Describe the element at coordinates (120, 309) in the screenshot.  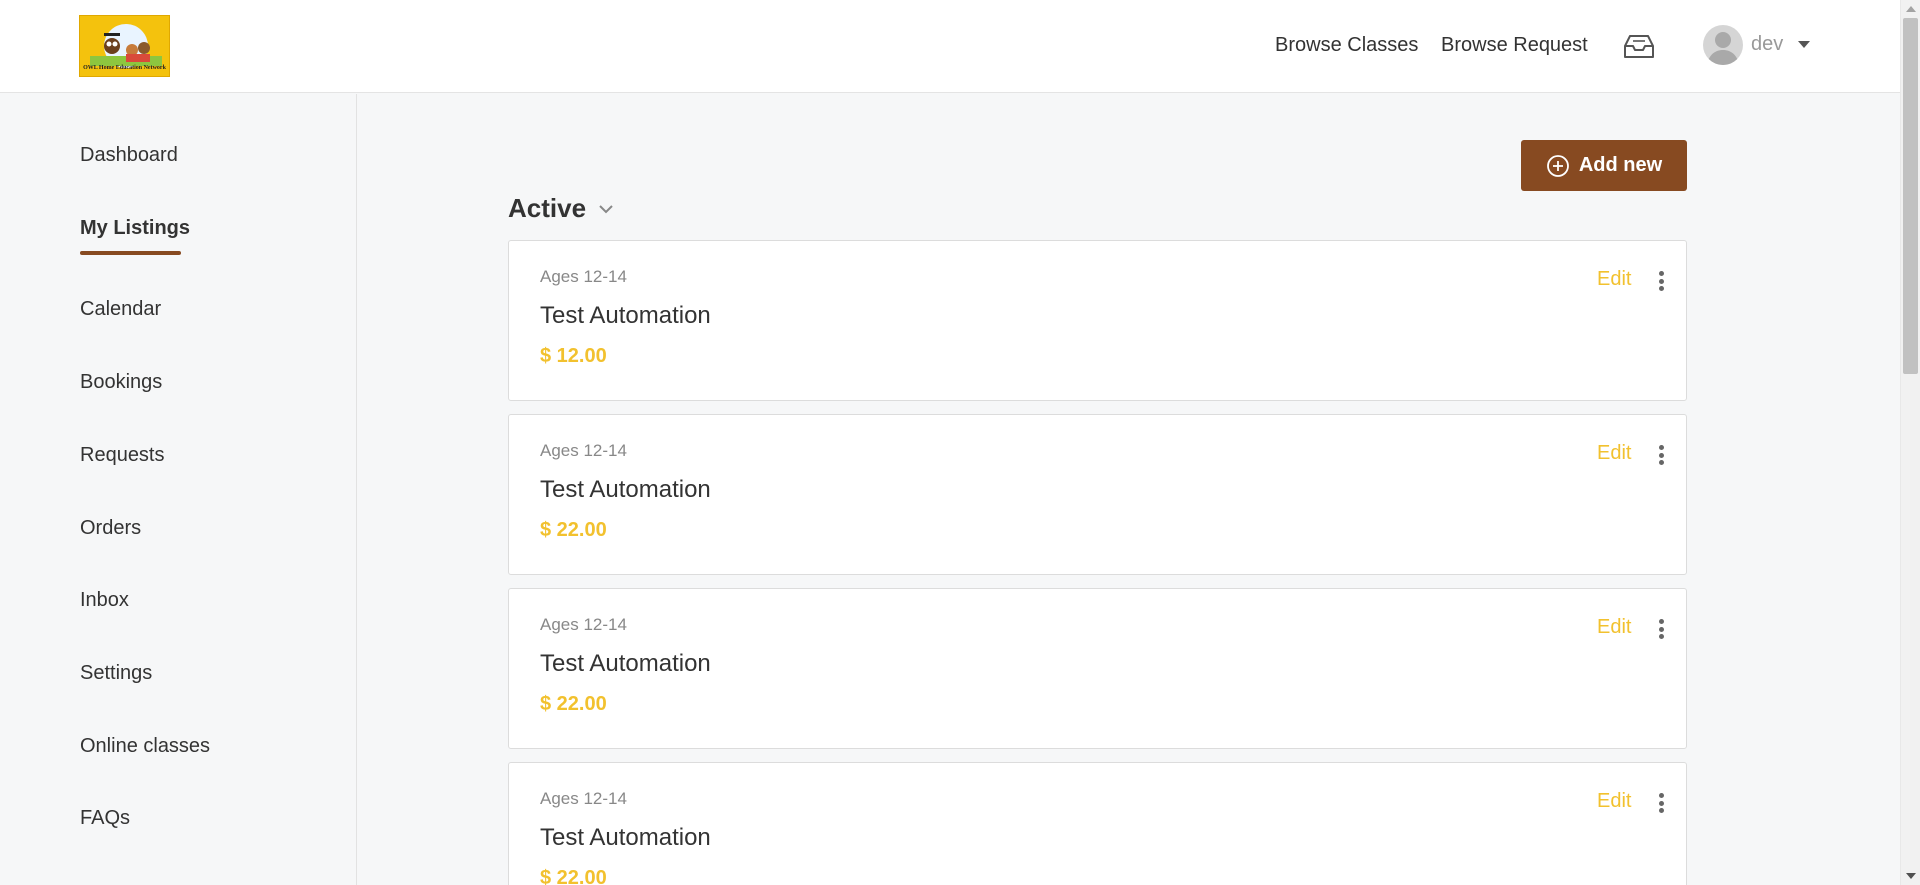
I see `sidebar-item-calendar: Calendar` at that location.